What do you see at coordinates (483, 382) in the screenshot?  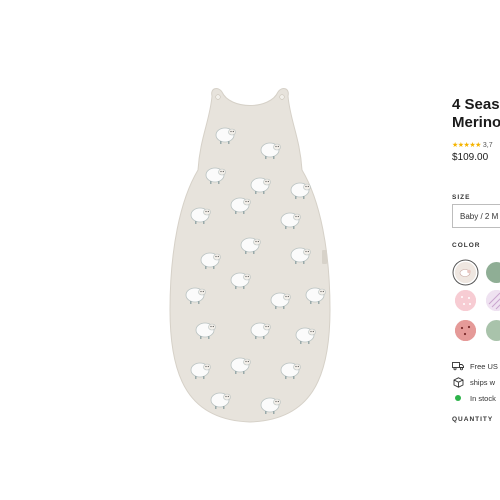 I see `perk-ships-text: ships w` at bounding box center [483, 382].